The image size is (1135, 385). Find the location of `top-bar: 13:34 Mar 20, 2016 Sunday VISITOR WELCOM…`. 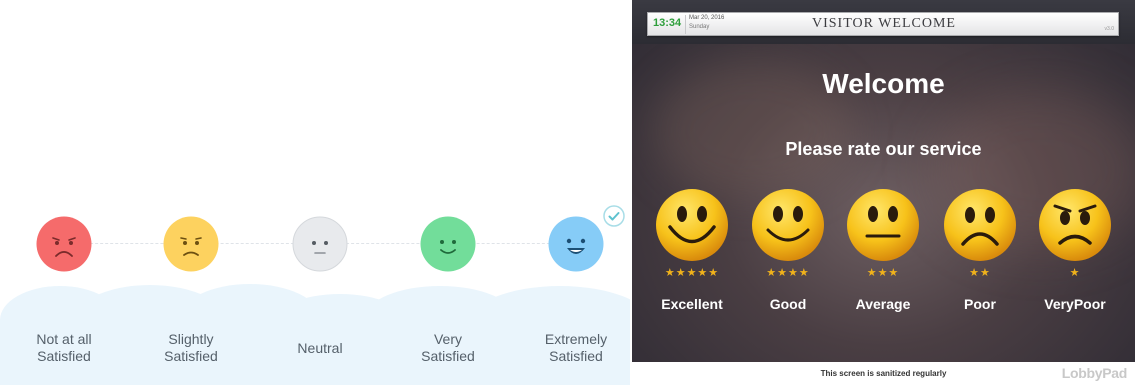

top-bar: 13:34 Mar 20, 2016 Sunday VISITOR WELCOM… is located at coordinates (883, 22).